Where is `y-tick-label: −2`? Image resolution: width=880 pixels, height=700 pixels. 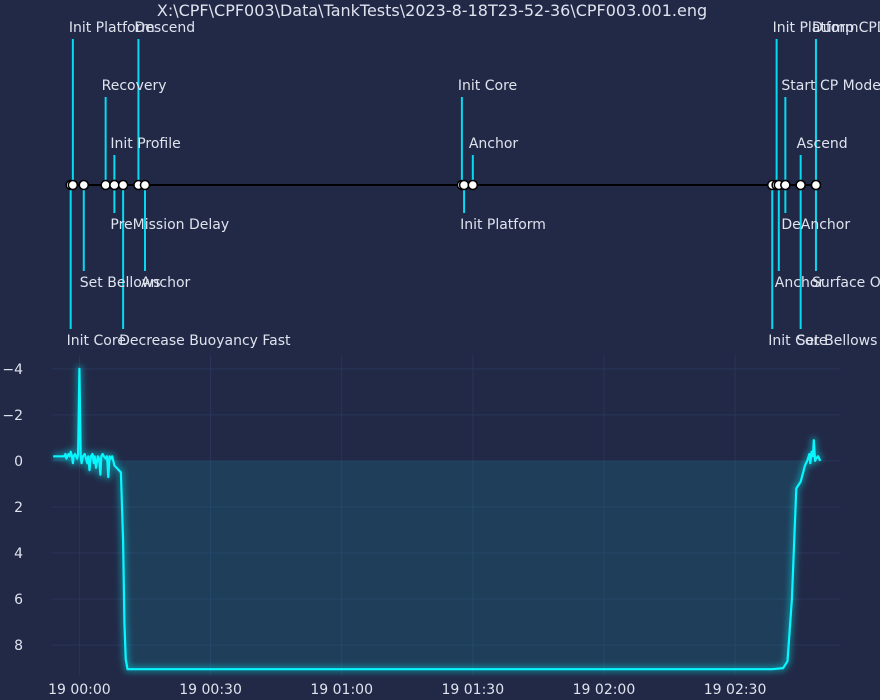 y-tick-label: −2 is located at coordinates (12, 416).